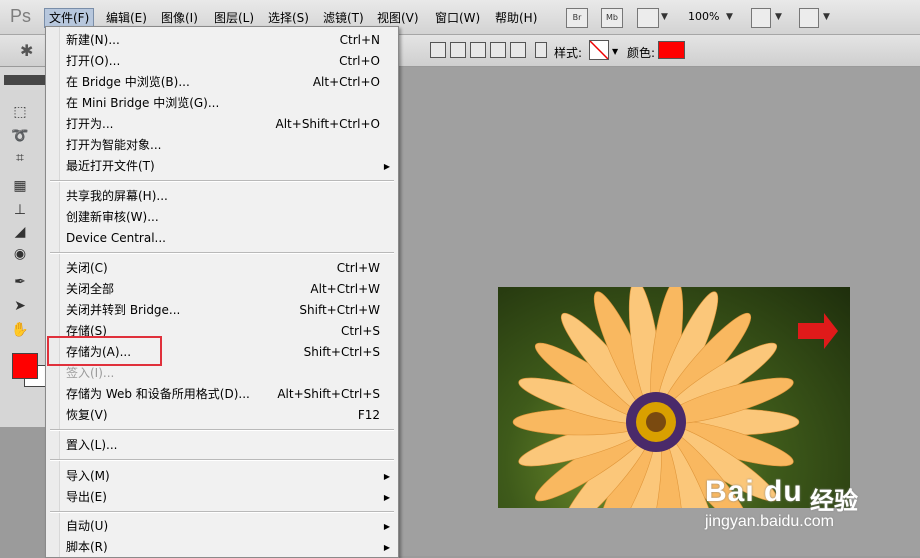 The height and width of the screenshot is (558, 920). I want to click on menu-item-open-recent: 最近打开文件(T) ▶, so click(222, 166).